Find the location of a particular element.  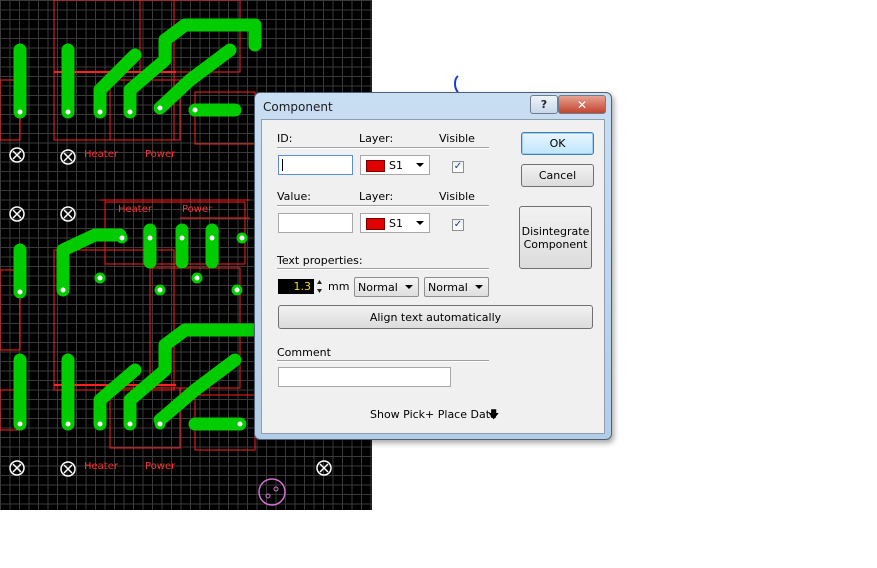

id-visible-checkbox: ✓ is located at coordinates (458, 167).